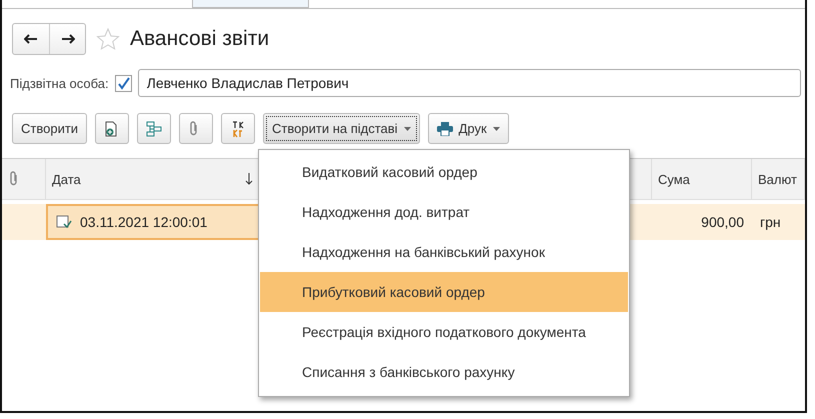 The height and width of the screenshot is (419, 815). Describe the element at coordinates (770, 222) in the screenshot. I see `currency-text: грн` at that location.